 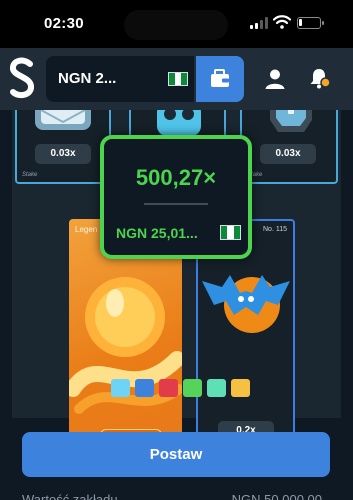 What do you see at coordinates (63, 120) in the screenshot?
I see `envelope-icon` at bounding box center [63, 120].